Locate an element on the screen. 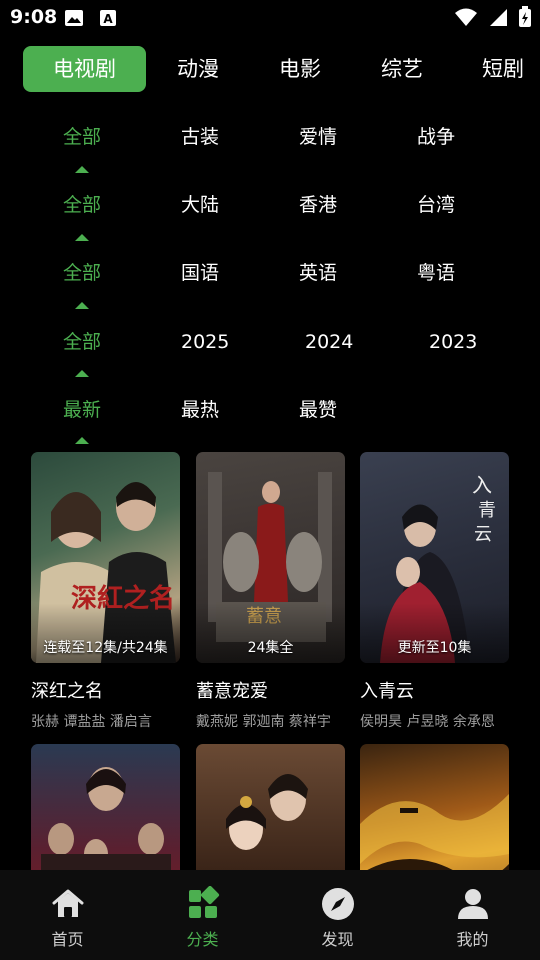 Image resolution: width=540 pixels, height=960 pixels. filter-option: 最热 is located at coordinates (200, 410).